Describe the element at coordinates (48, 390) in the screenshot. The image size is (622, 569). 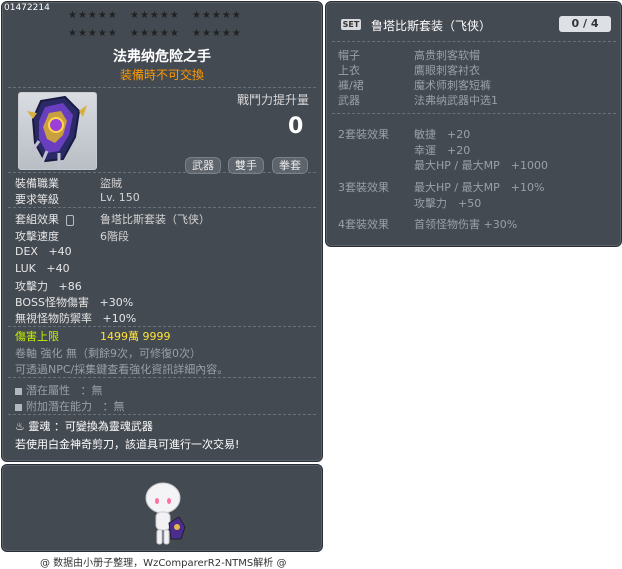
I see `potential-label: 潛在屬性` at that location.